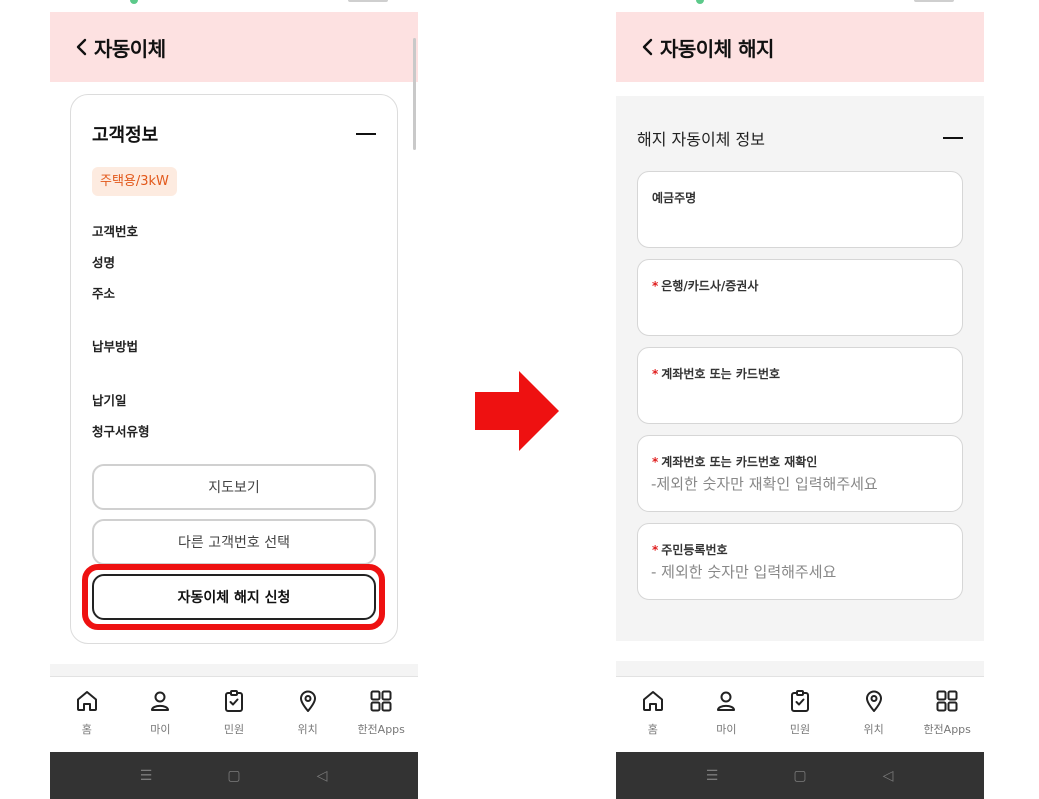  I want to click on label-payment-method: 납부방법, so click(115, 346).